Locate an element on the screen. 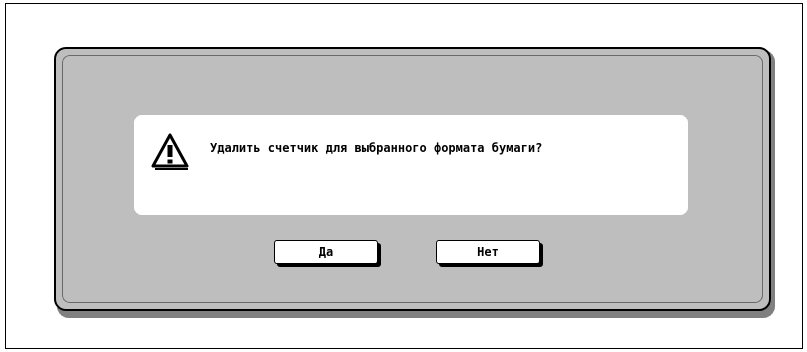 The height and width of the screenshot is (352, 807). yes-button: Да is located at coordinates (326, 252).